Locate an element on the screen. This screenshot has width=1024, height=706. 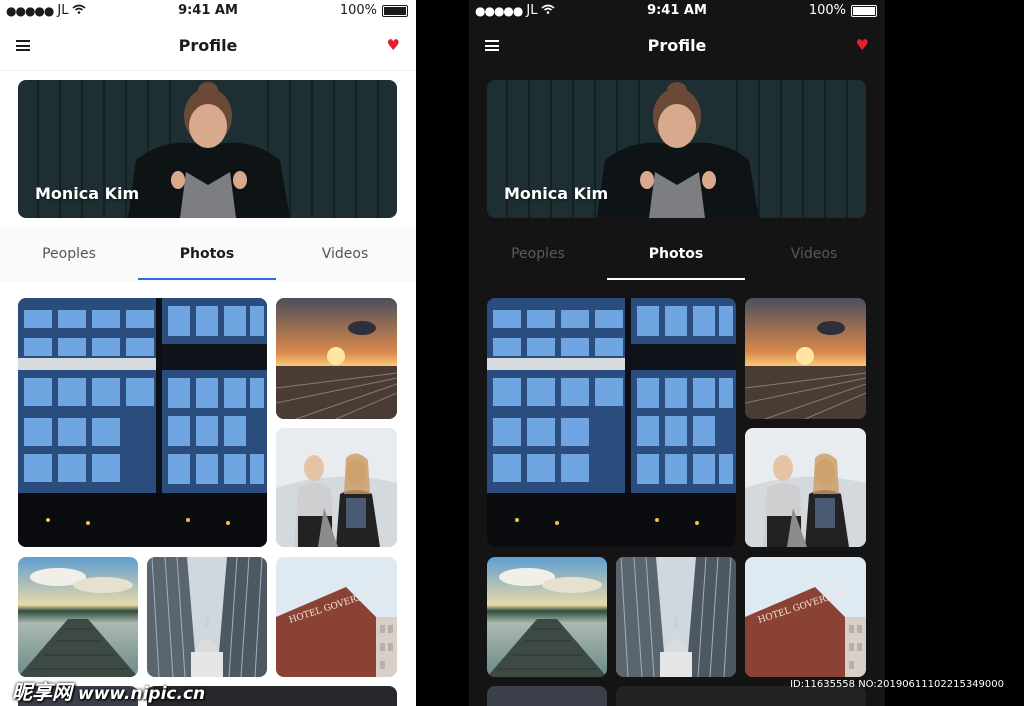
status-bar-dark: ●●●●● JL 9:41 AM 100% is located at coordinates (677, 12).